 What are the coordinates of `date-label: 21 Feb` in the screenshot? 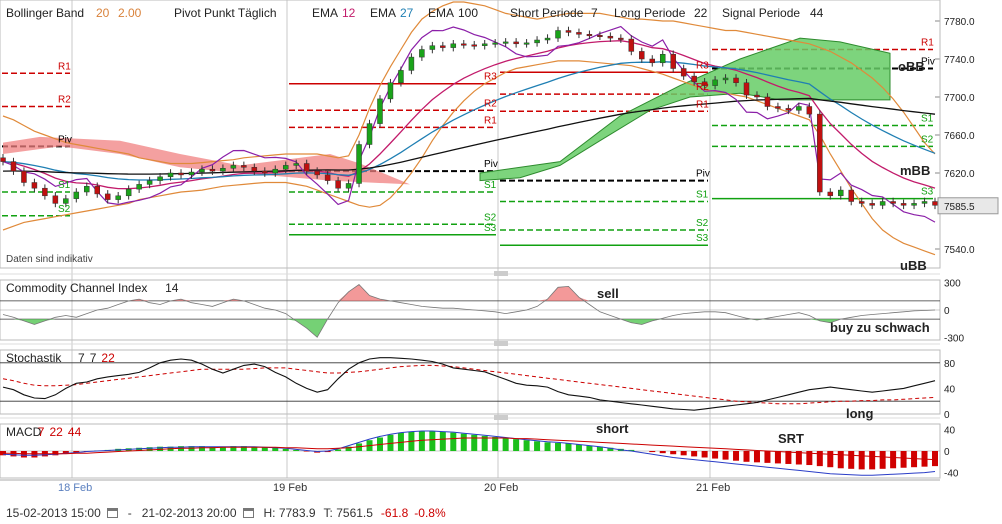 It's located at (713, 488).